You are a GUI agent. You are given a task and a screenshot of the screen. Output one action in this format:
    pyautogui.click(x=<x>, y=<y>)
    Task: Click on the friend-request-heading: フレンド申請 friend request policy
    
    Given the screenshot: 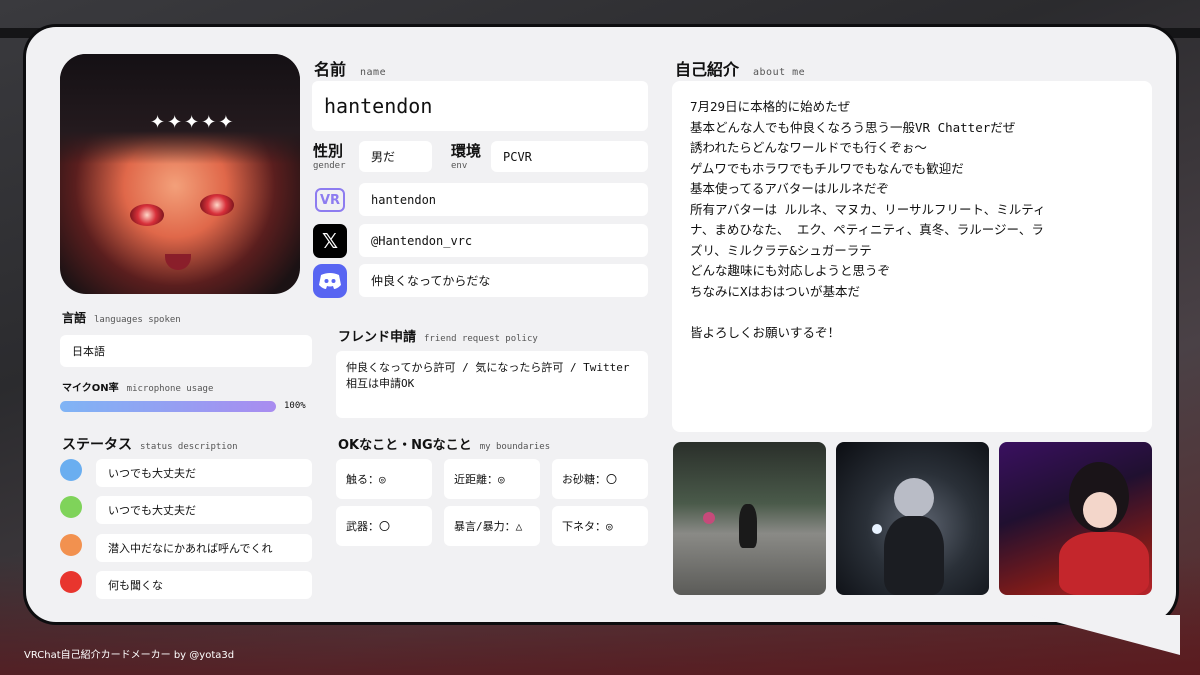 What is the action you would take?
    pyautogui.click(x=438, y=337)
    